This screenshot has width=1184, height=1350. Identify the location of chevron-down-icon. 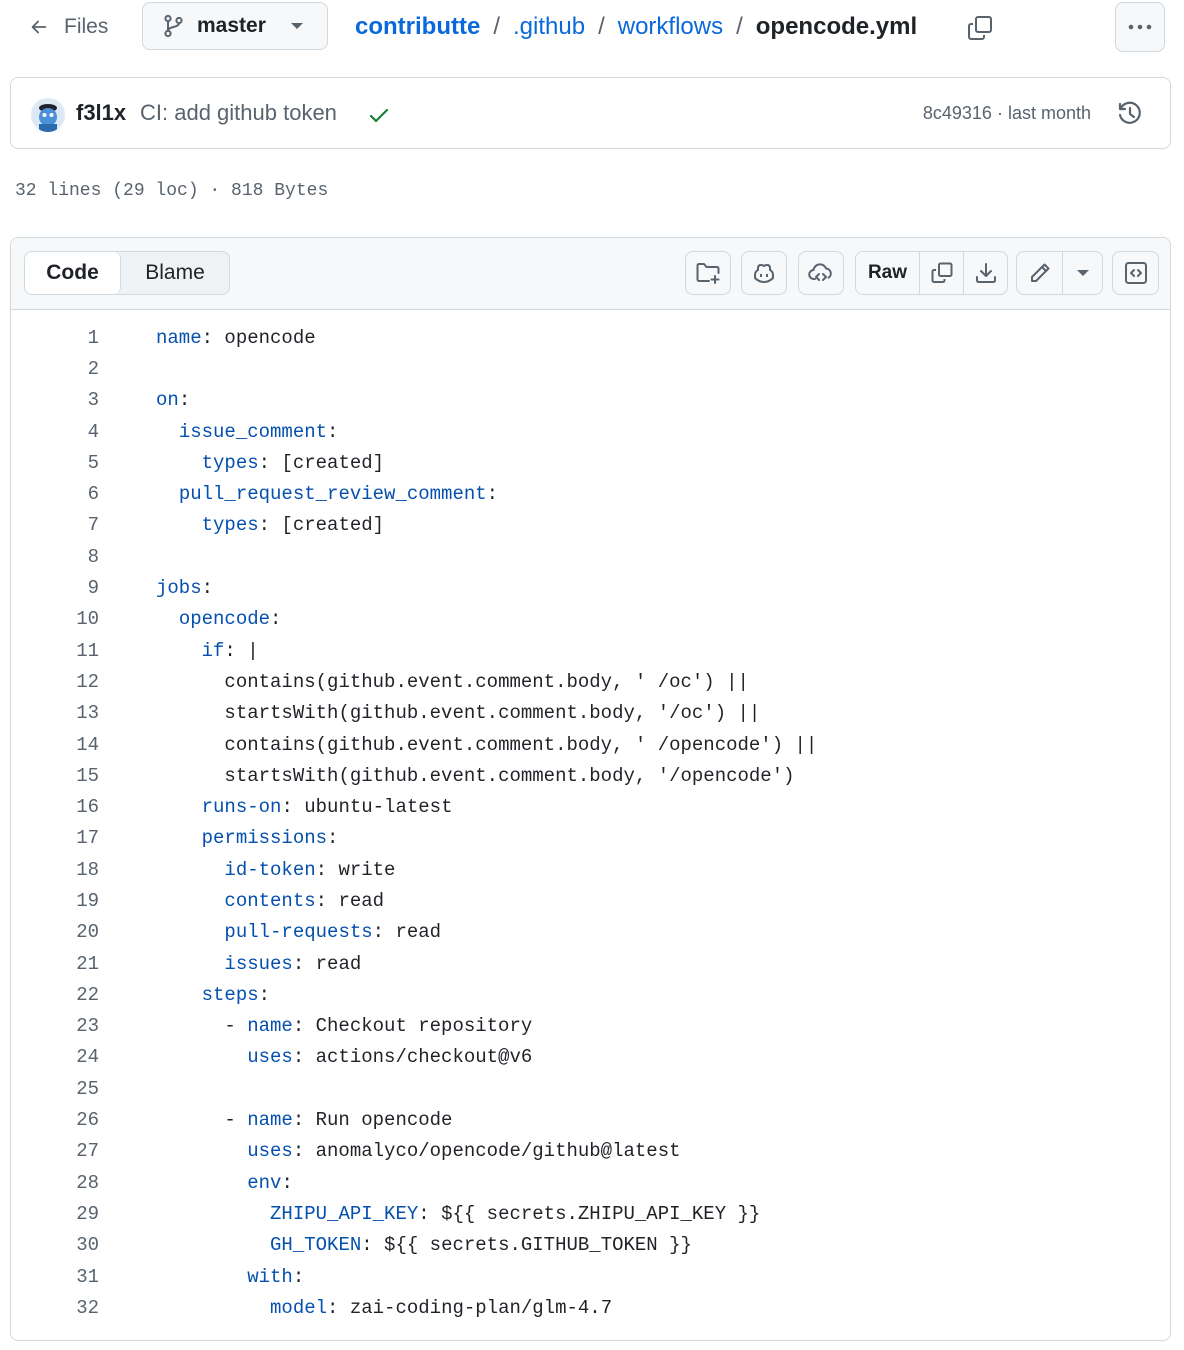
(297, 26).